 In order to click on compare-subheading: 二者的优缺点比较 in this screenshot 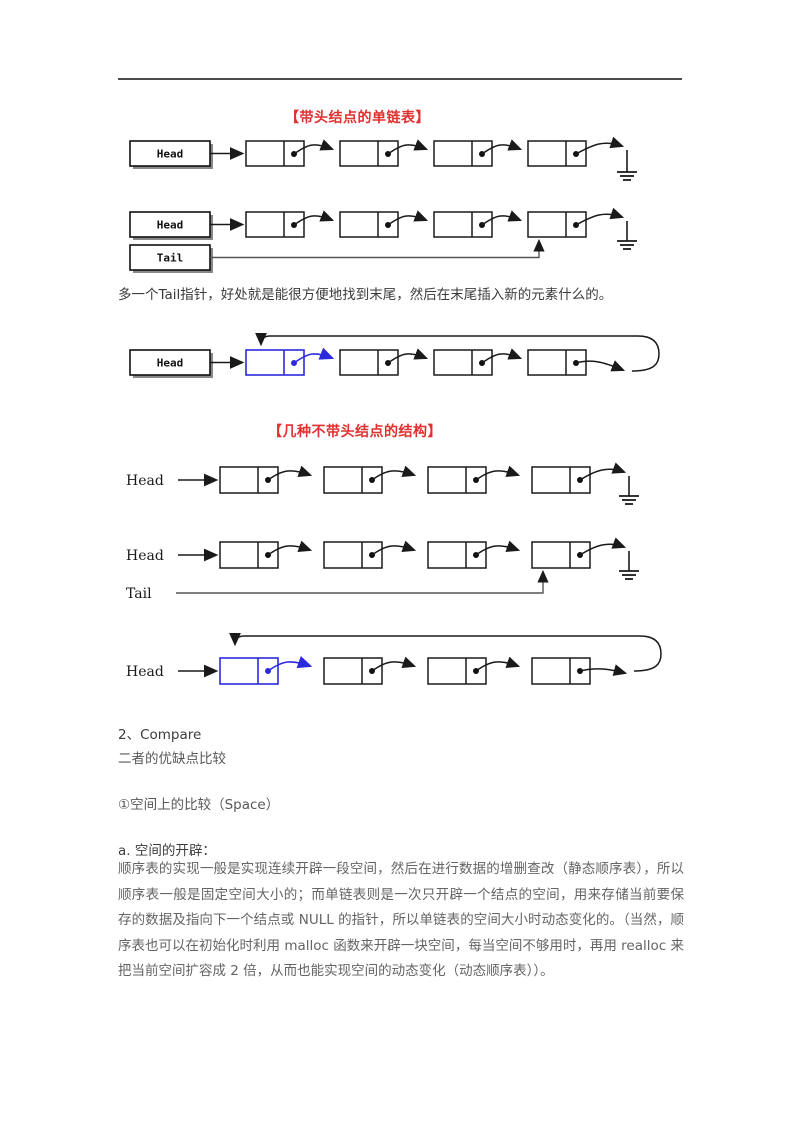, I will do `click(172, 759)`.